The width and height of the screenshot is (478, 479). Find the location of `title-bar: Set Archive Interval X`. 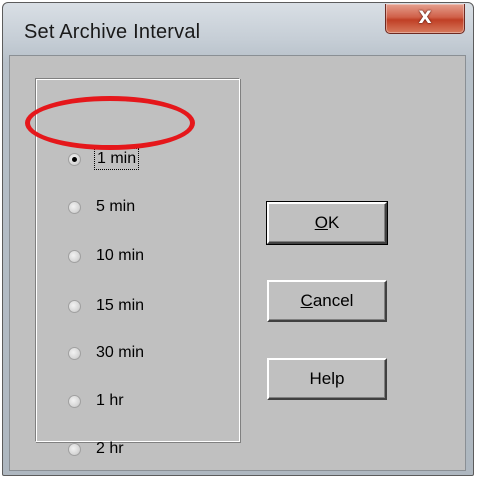

title-bar: Set Archive Interval X is located at coordinates (238, 33).